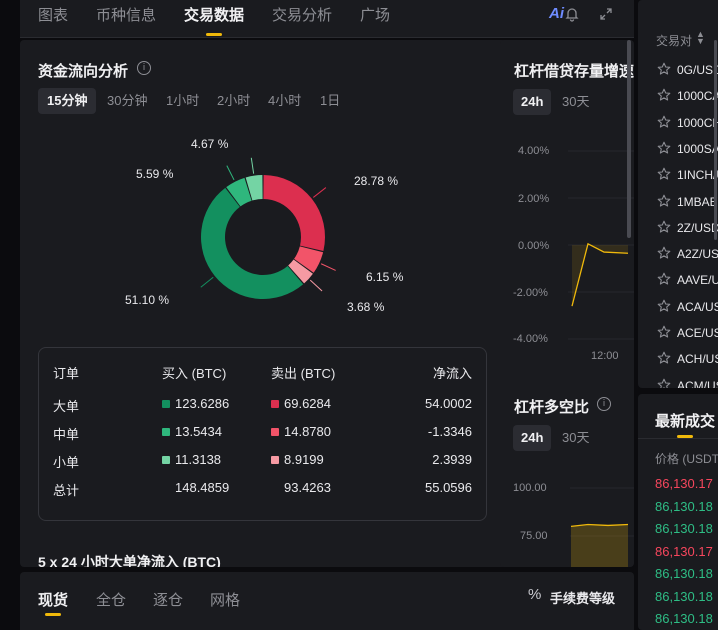 Image resolution: width=718 pixels, height=630 pixels. What do you see at coordinates (303, 373) in the screenshot?
I see `col-sell: 卖出 (BTC)` at bounding box center [303, 373].